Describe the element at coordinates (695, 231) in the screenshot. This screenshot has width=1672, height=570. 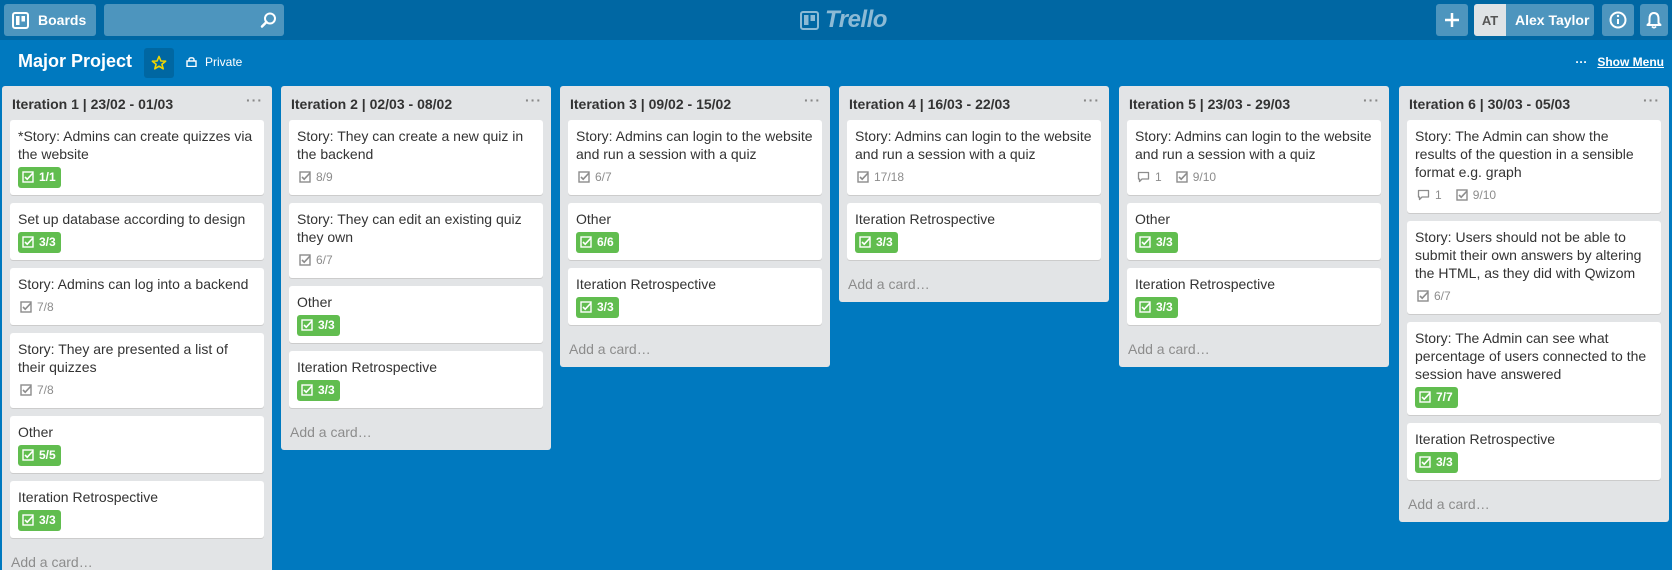
I see `card: Other 6/6` at that location.